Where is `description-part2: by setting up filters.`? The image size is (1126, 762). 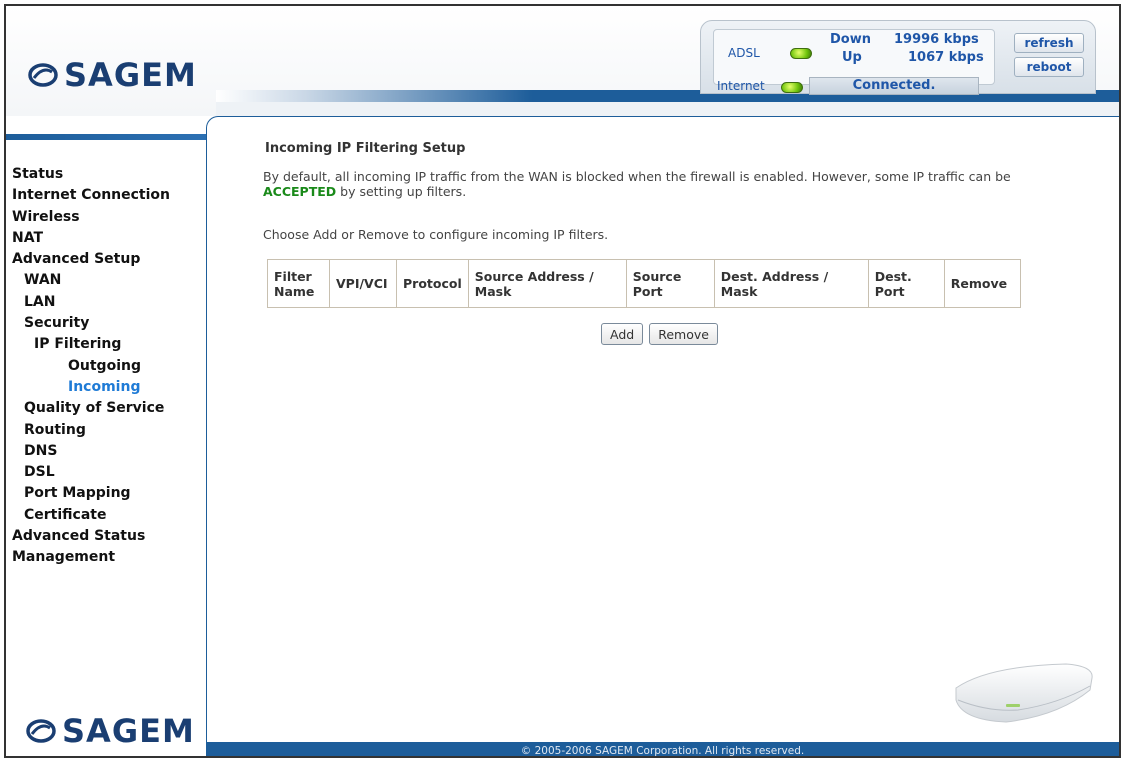 description-part2: by setting up filters. is located at coordinates (403, 191).